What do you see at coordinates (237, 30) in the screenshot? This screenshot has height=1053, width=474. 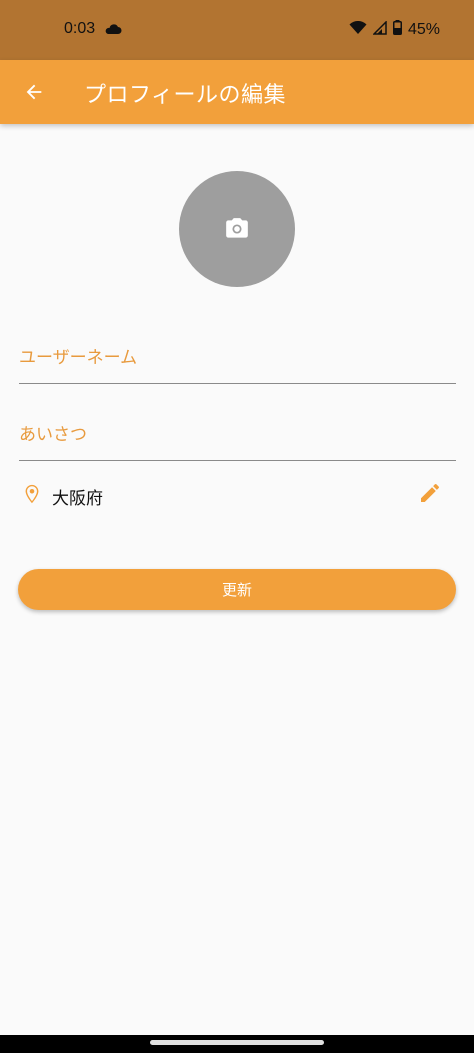 I see `status-bar: 0:03 45%` at bounding box center [237, 30].